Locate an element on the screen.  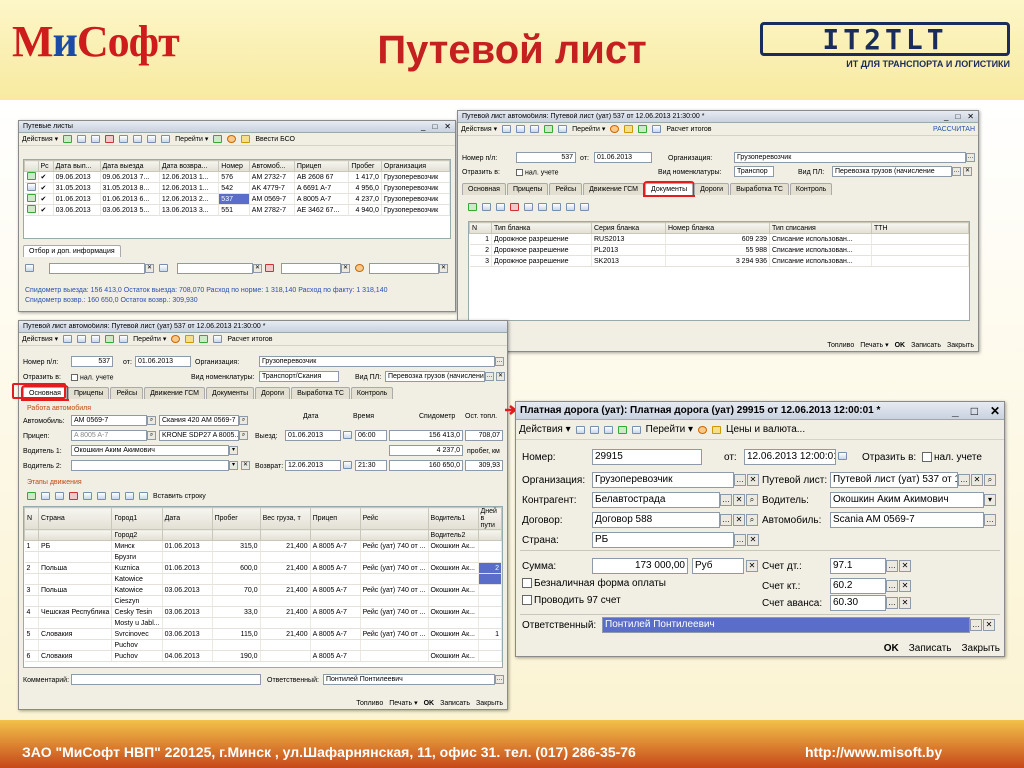
col-header: Прицеп is located at coordinates (335, 518).